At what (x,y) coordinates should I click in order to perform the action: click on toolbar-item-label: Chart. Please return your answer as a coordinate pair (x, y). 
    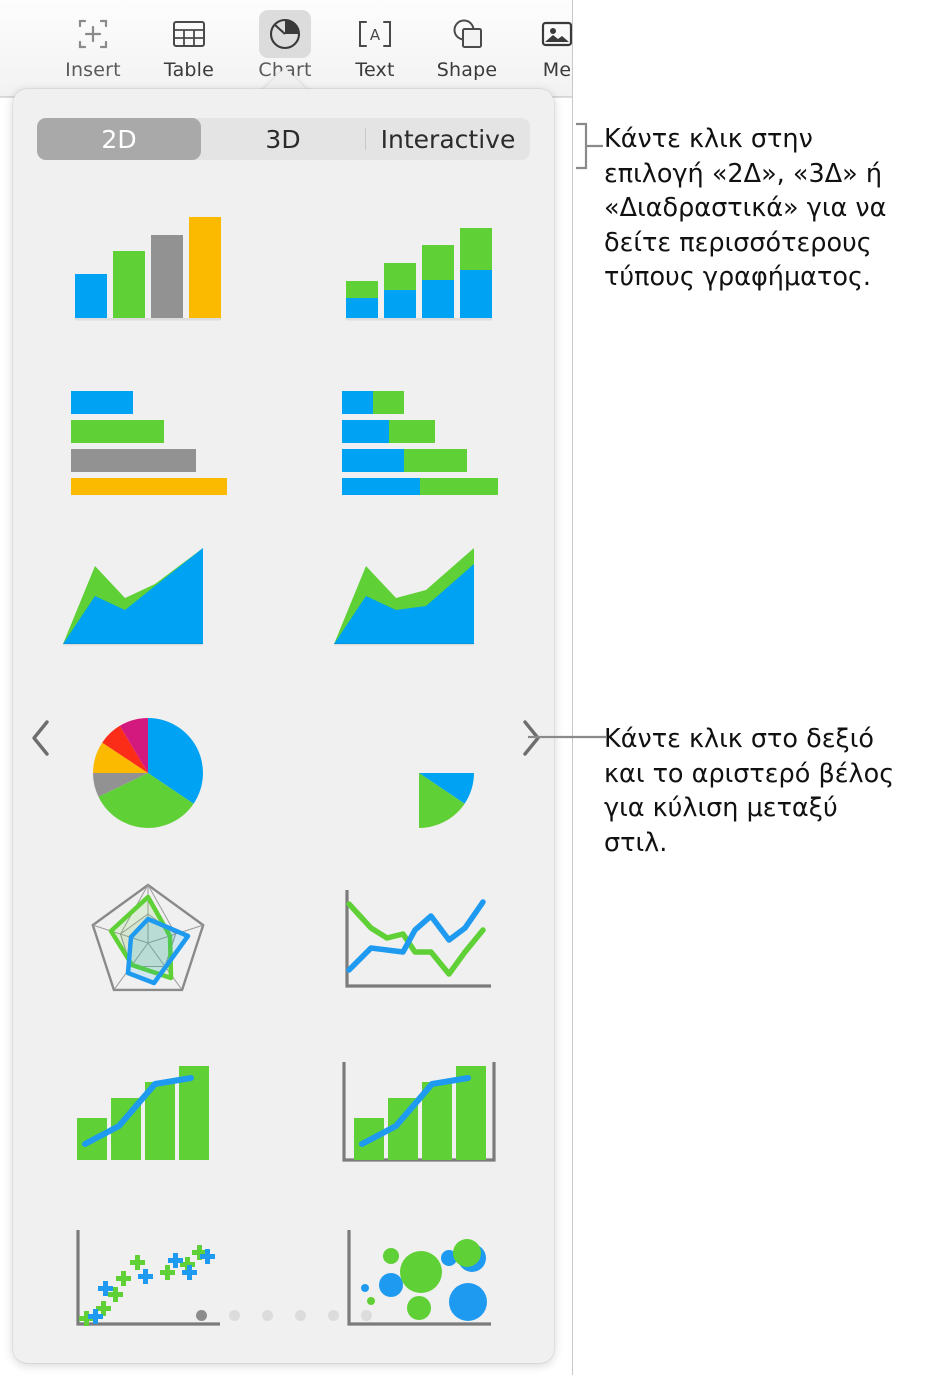
    Looking at the image, I should click on (285, 70).